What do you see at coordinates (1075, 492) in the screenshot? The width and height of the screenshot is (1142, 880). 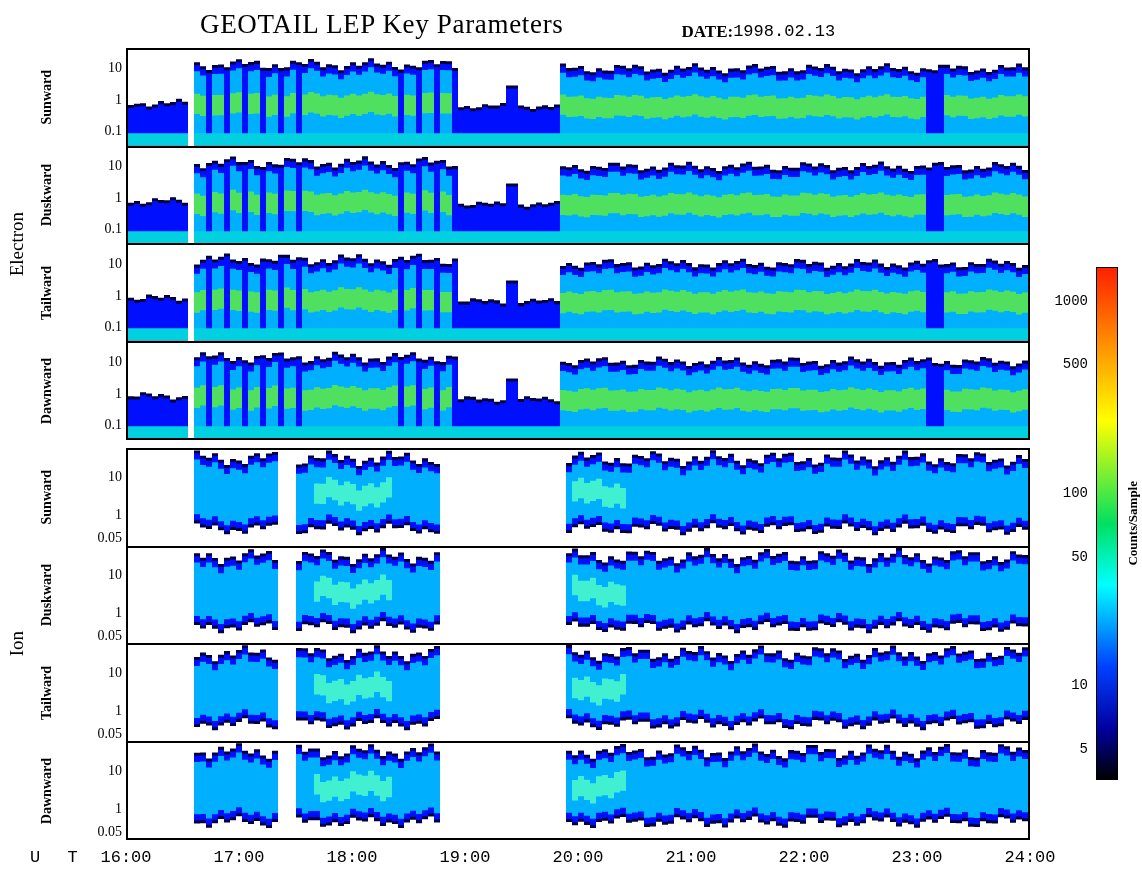 I see `color-scale-tick-label: 100` at bounding box center [1075, 492].